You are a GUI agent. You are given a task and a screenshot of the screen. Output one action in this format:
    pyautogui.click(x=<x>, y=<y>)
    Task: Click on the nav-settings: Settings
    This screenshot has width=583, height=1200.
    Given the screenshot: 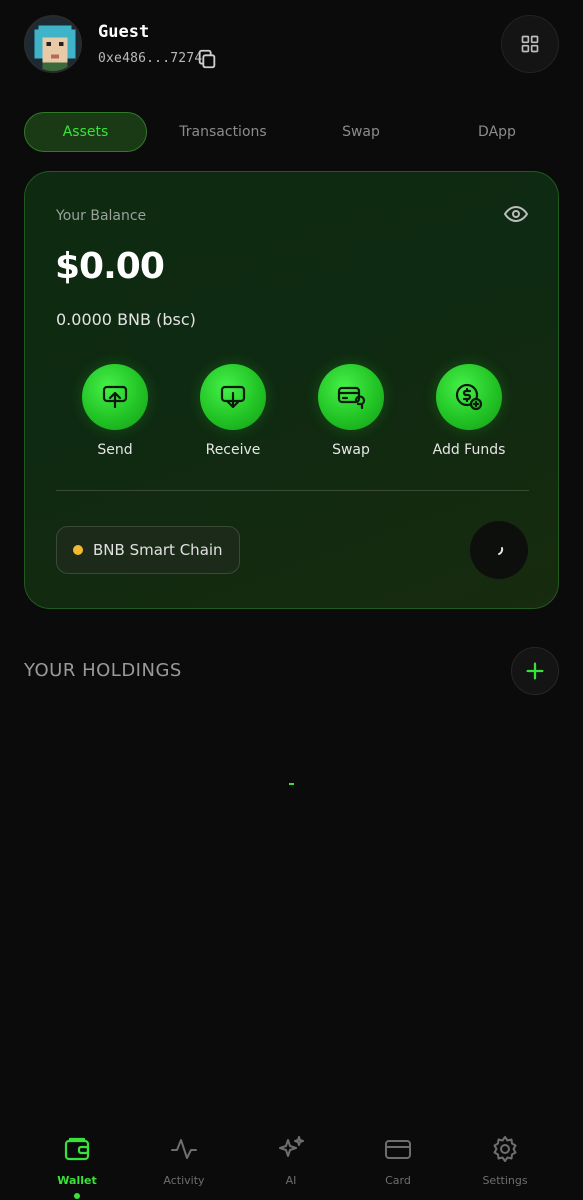 What is the action you would take?
    pyautogui.click(x=505, y=1160)
    